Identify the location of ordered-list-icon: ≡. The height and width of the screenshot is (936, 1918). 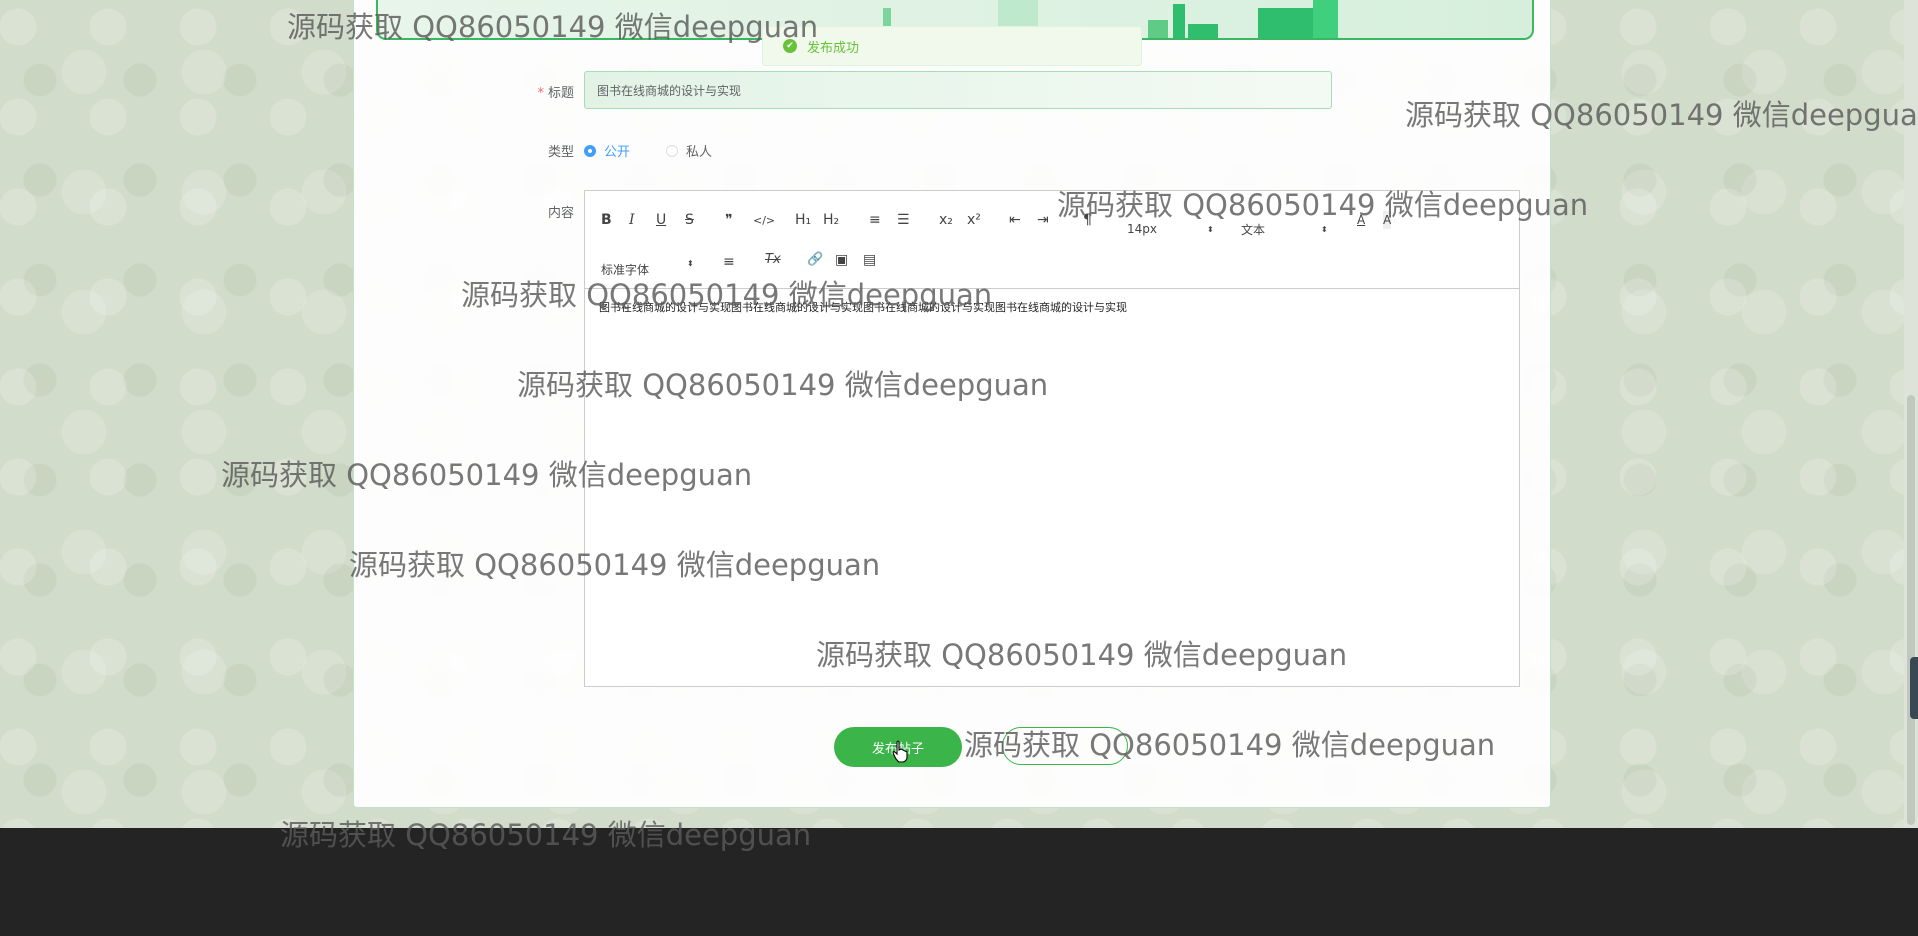
(875, 220).